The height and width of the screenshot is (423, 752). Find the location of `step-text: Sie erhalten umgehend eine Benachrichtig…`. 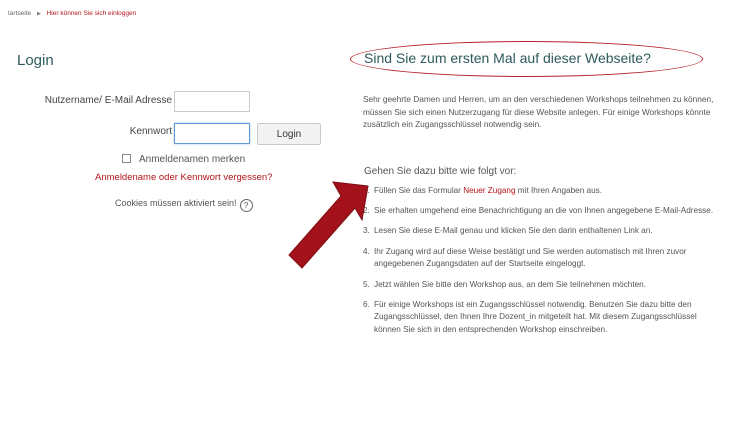

step-text: Sie erhalten umgehend eine Benachrichtig… is located at coordinates (544, 211).